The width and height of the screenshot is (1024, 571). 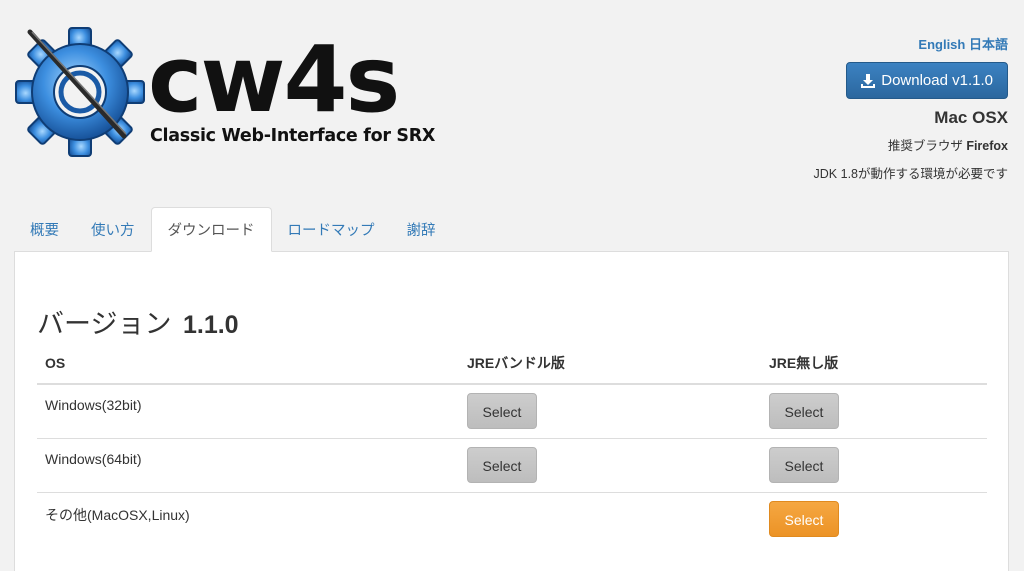 I want to click on page-title: バージョン 1.1.0, so click(x=138, y=321).